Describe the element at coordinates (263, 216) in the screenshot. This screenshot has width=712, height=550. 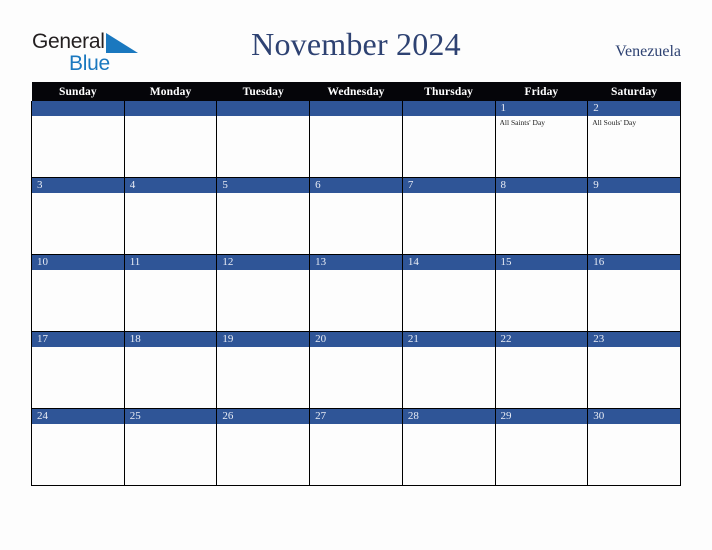
I see `calendar-day-cell: 5` at that location.